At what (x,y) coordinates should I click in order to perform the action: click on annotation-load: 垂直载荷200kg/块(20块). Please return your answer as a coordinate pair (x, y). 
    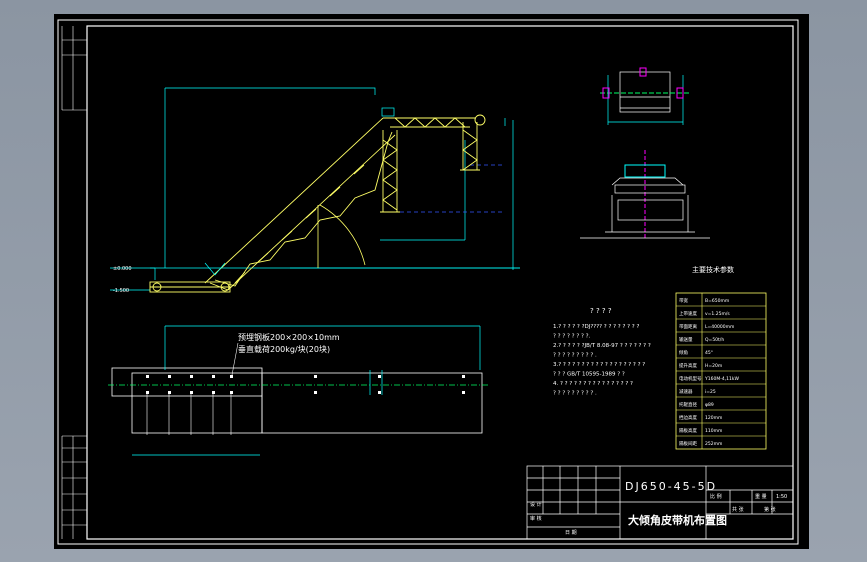
    Looking at the image, I should click on (284, 349).